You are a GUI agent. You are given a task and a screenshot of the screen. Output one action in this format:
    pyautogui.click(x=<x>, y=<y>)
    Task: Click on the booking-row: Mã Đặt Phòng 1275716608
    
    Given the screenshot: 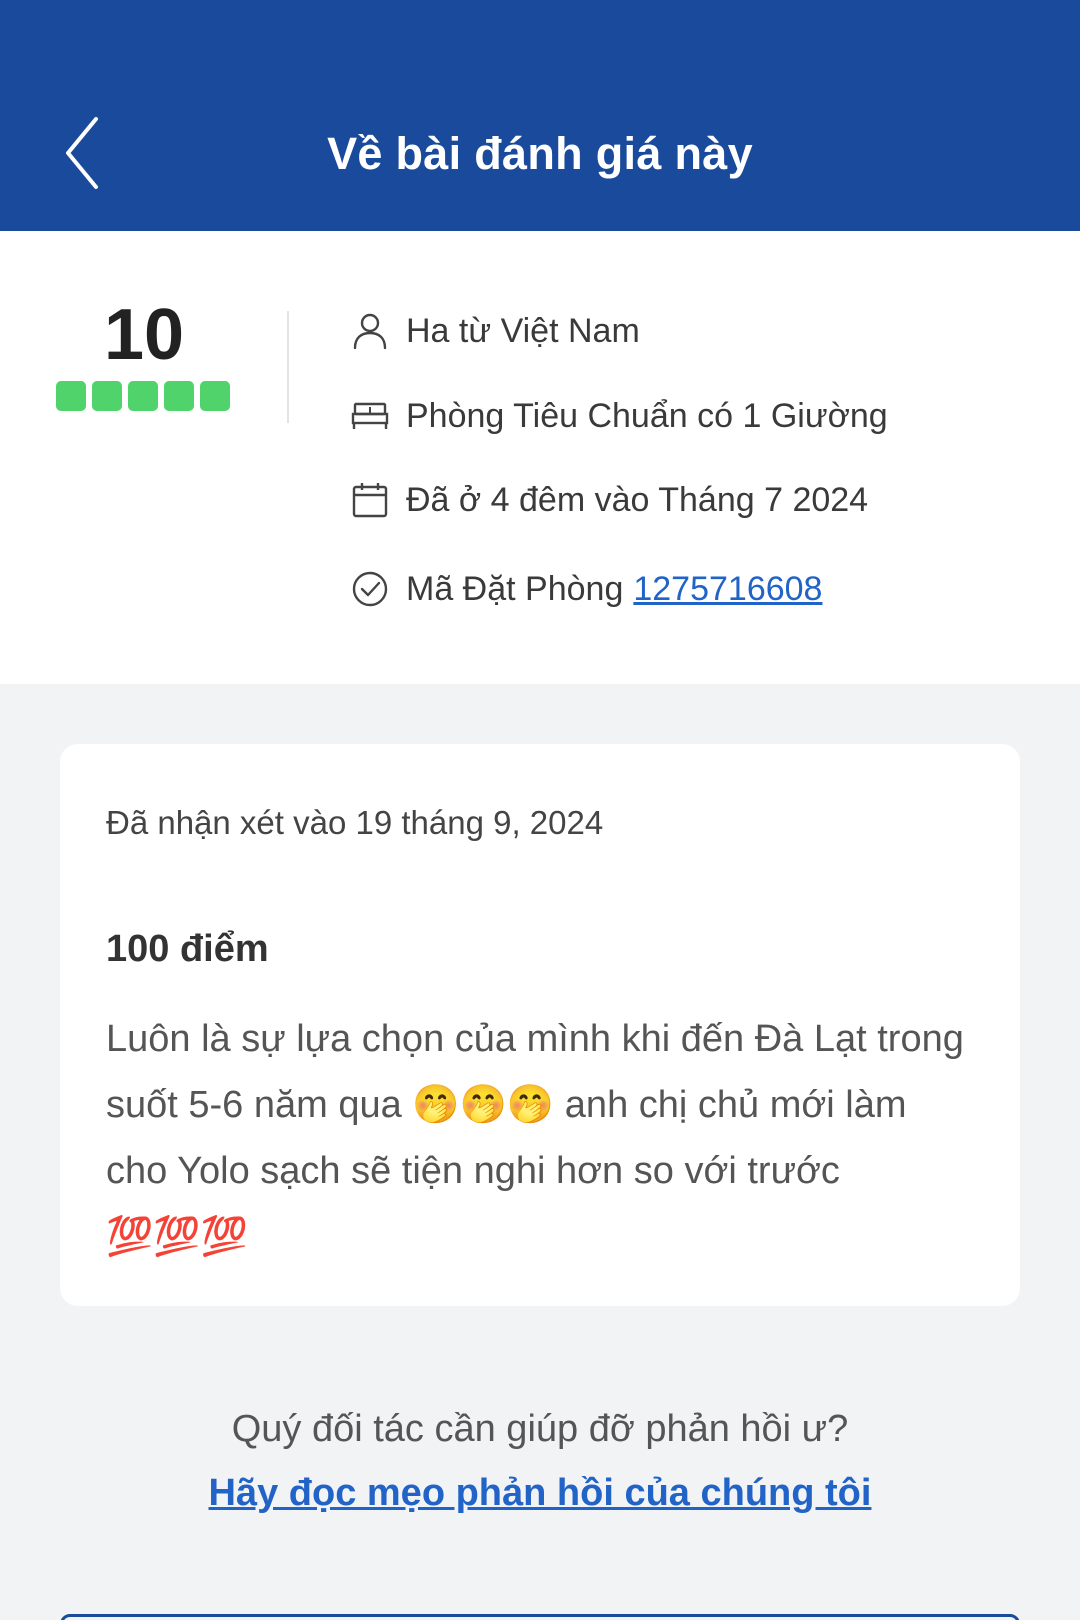 What is the action you would take?
    pyautogui.click(x=586, y=589)
    